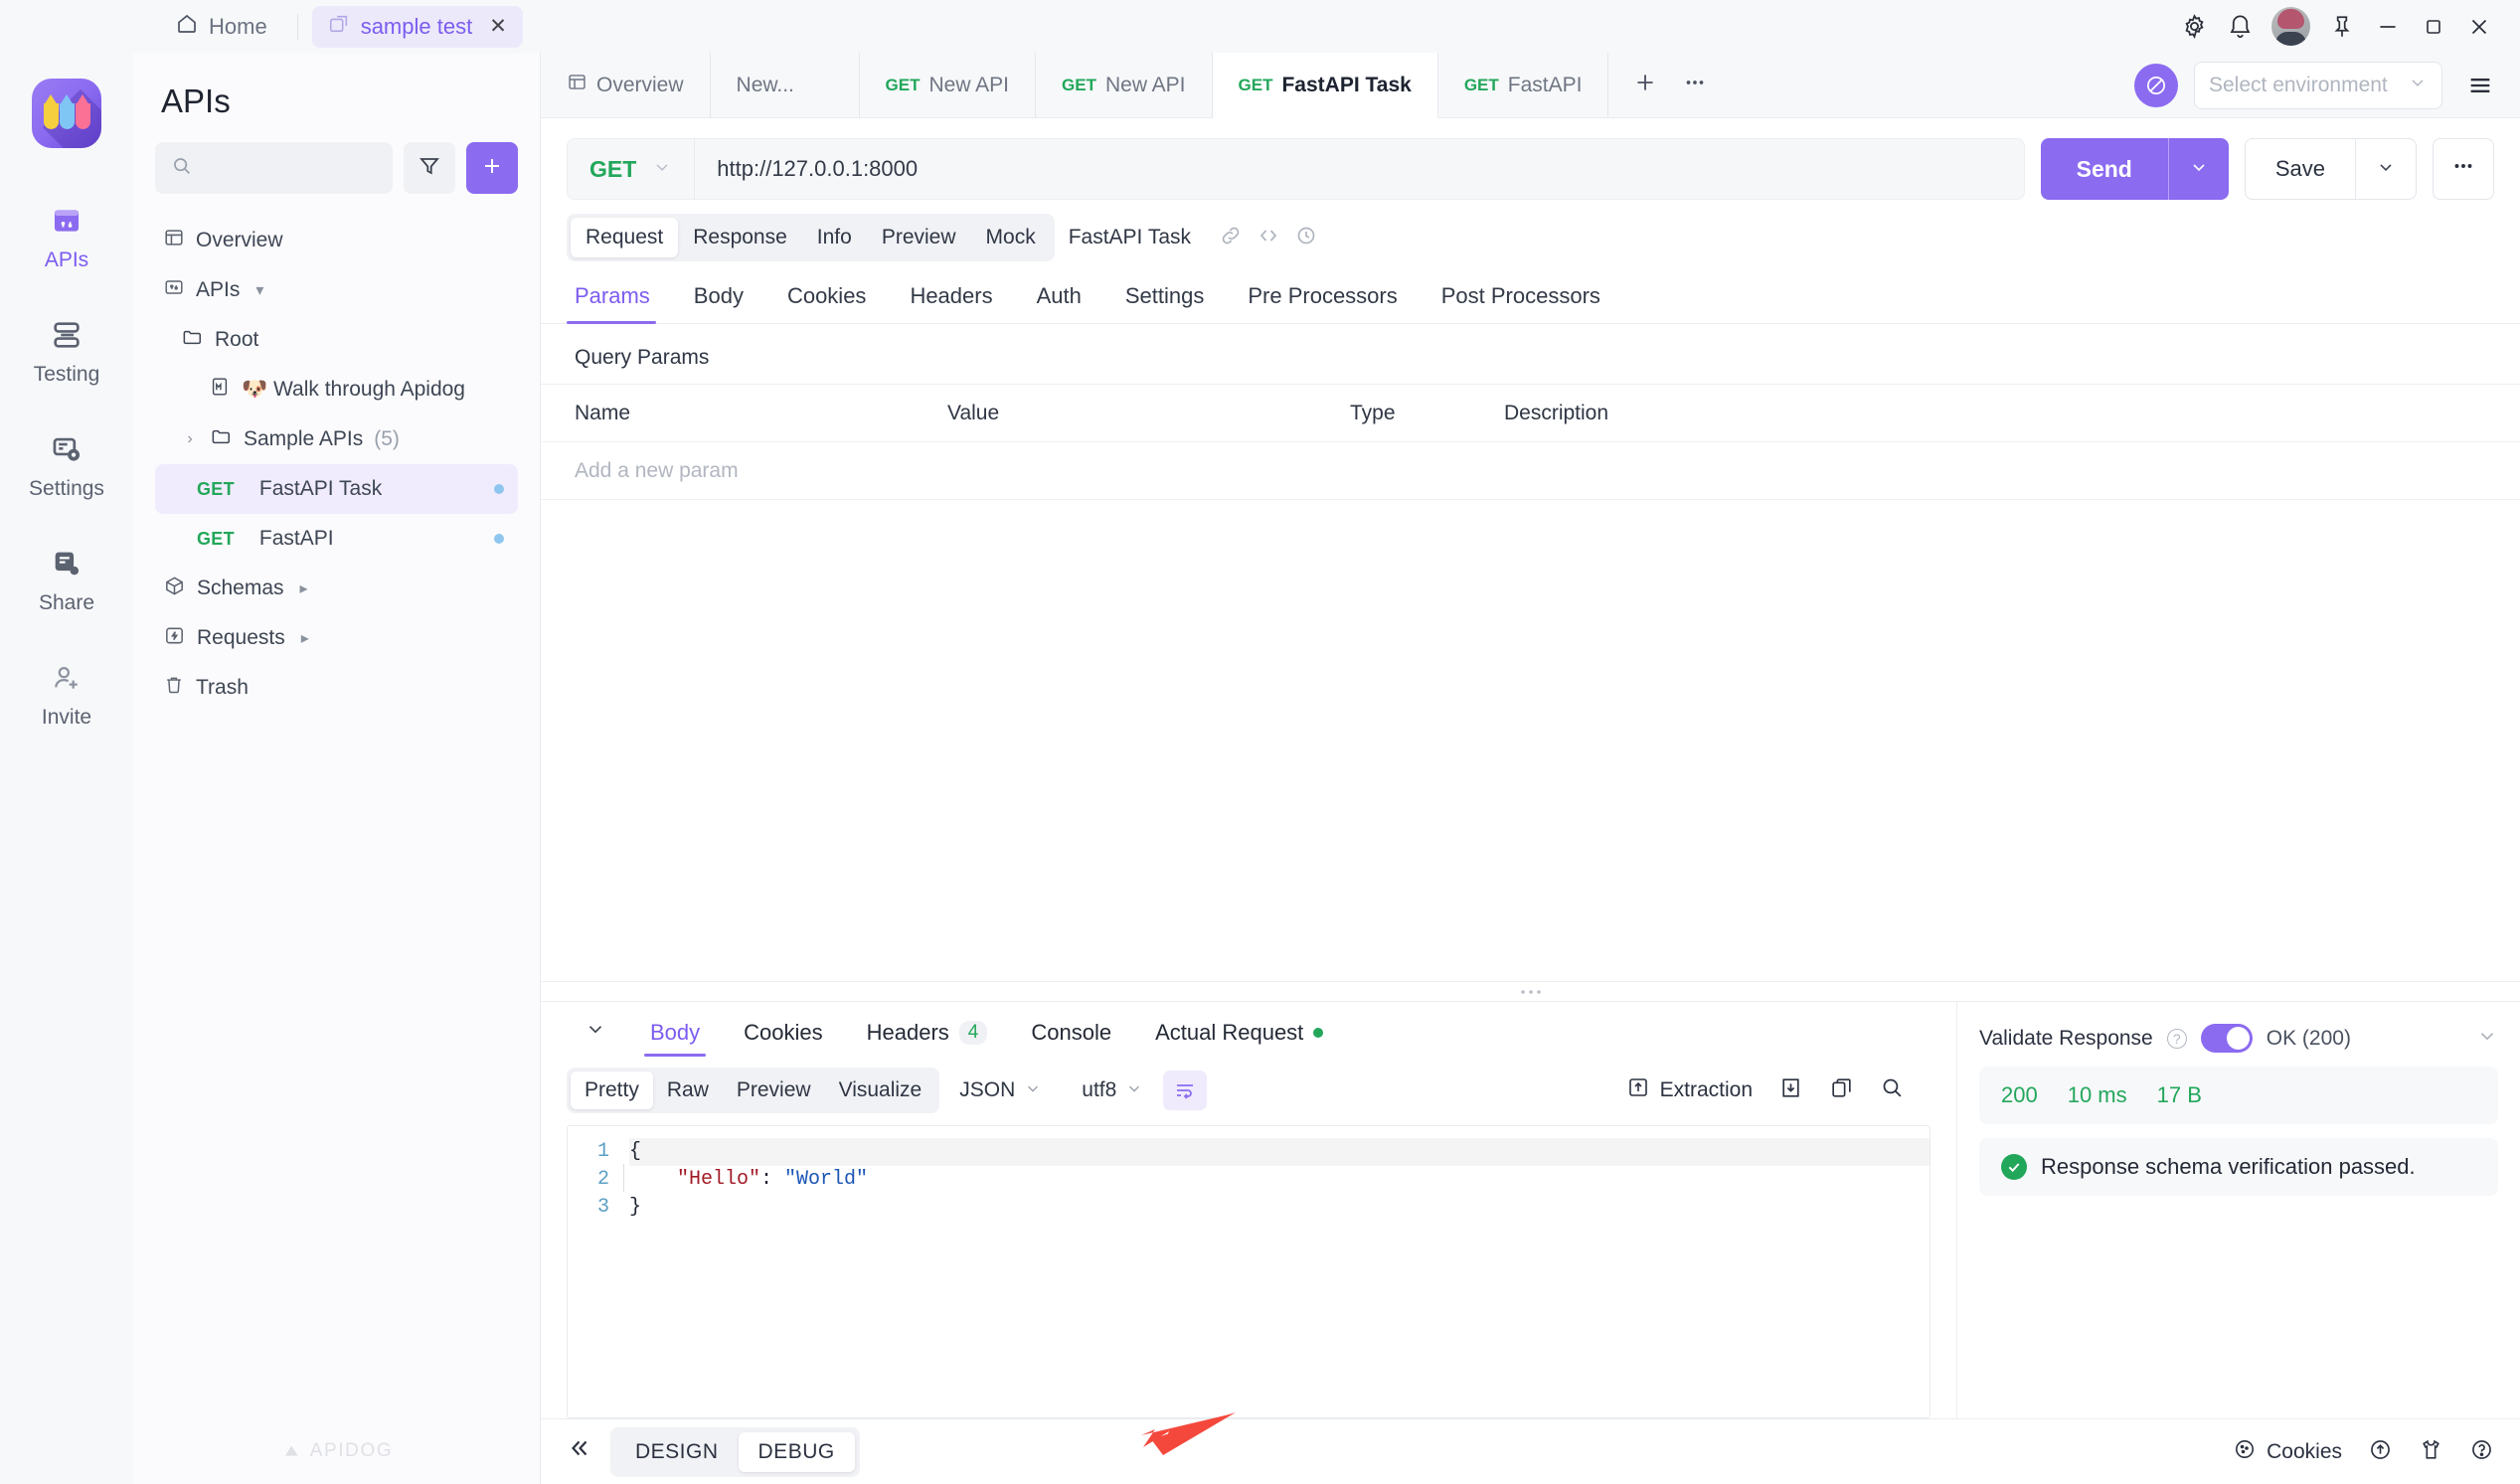 The height and width of the screenshot is (1484, 2520). What do you see at coordinates (66, 690) in the screenshot?
I see `sidebar-item-invite: Invite` at bounding box center [66, 690].